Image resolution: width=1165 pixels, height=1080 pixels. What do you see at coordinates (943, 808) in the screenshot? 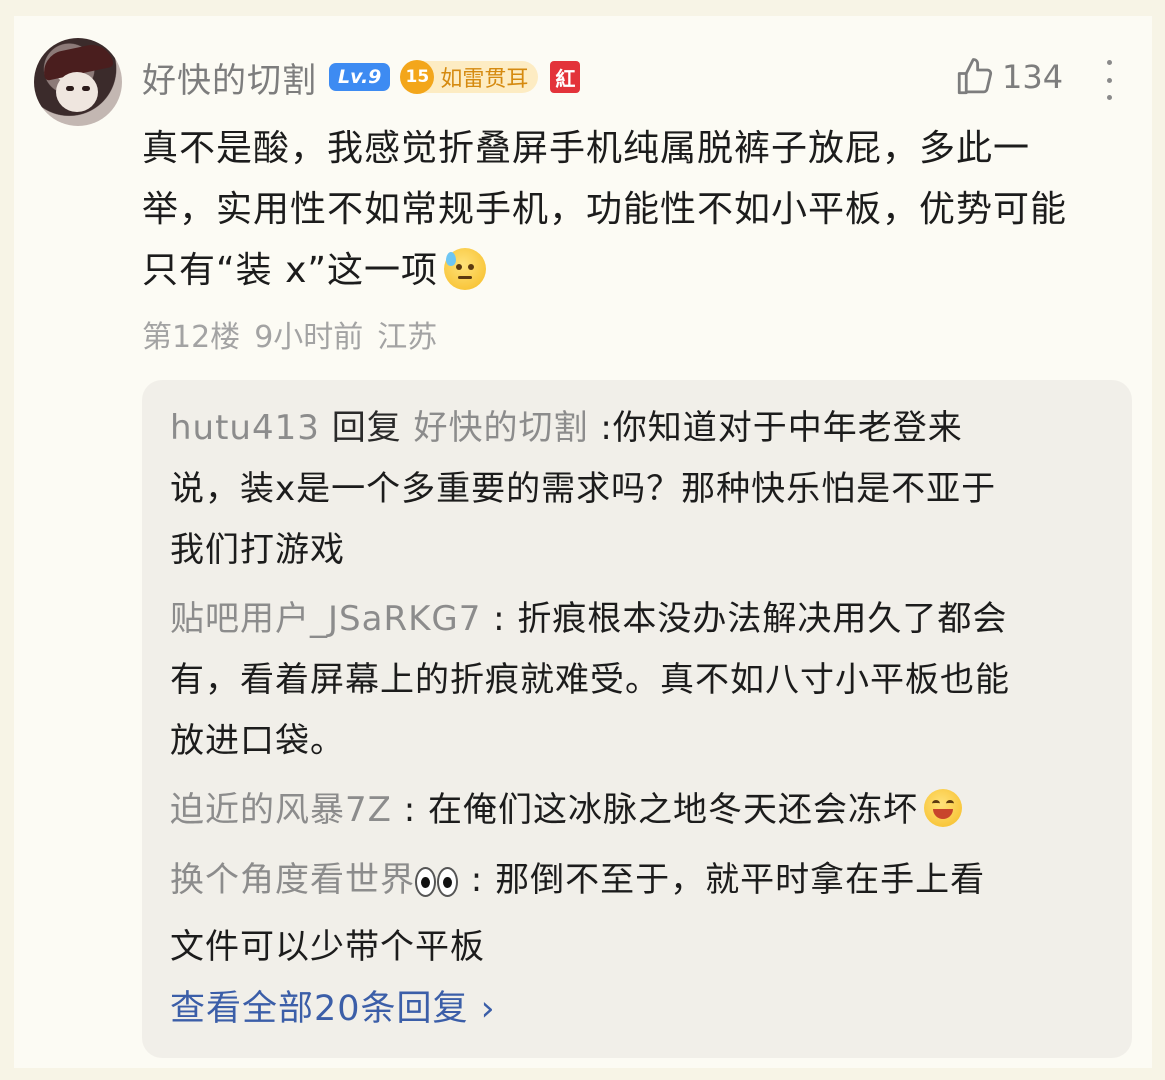
I see `laughing-emoji-icon` at bounding box center [943, 808].